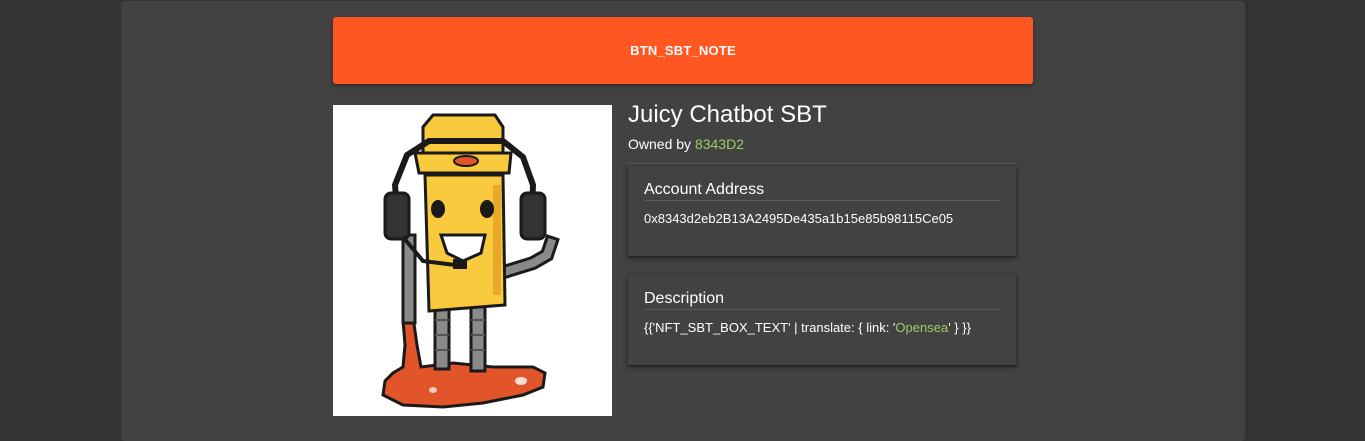 This screenshot has width=1365, height=441. What do you see at coordinates (727, 114) in the screenshot?
I see `nft-title: Juicy Chatbot SBT` at bounding box center [727, 114].